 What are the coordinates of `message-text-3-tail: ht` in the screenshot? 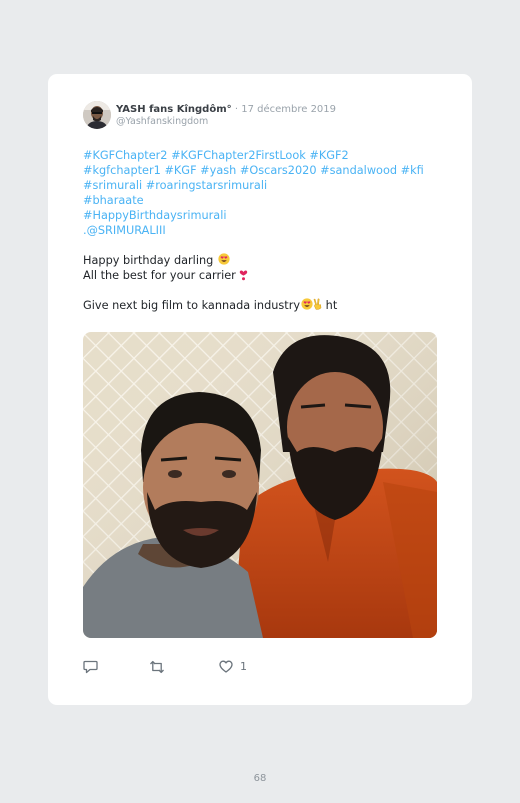 It's located at (330, 305).